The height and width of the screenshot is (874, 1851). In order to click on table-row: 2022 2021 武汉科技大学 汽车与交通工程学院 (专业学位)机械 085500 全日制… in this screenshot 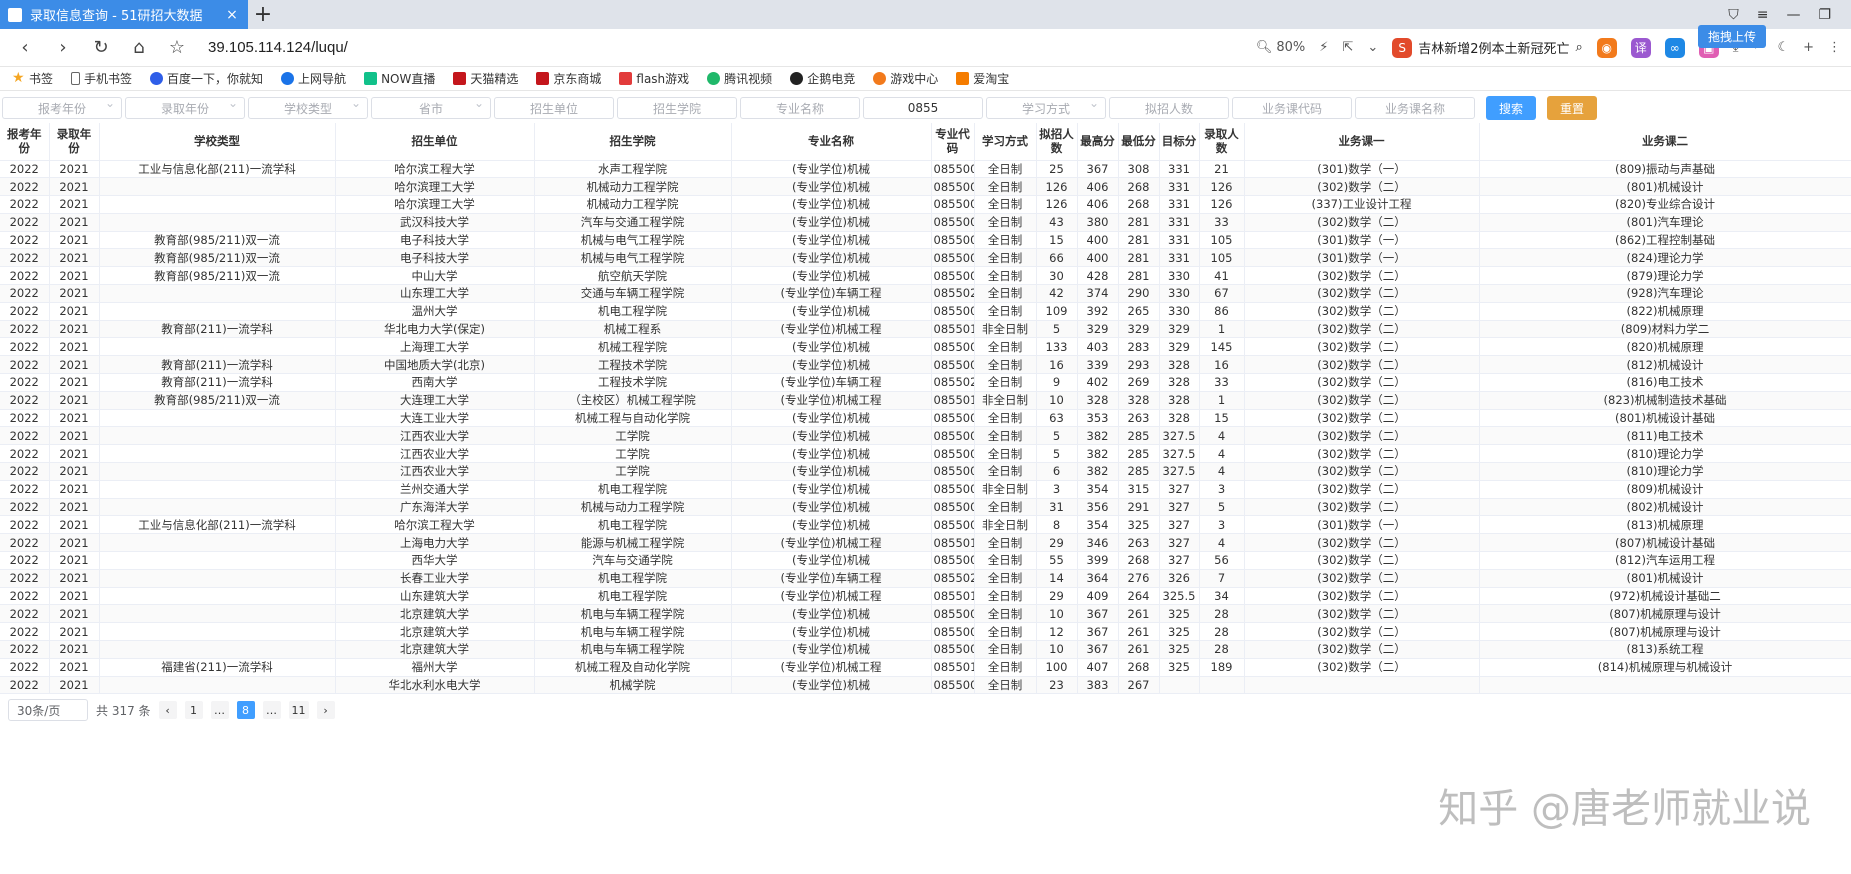, I will do `click(925, 222)`.